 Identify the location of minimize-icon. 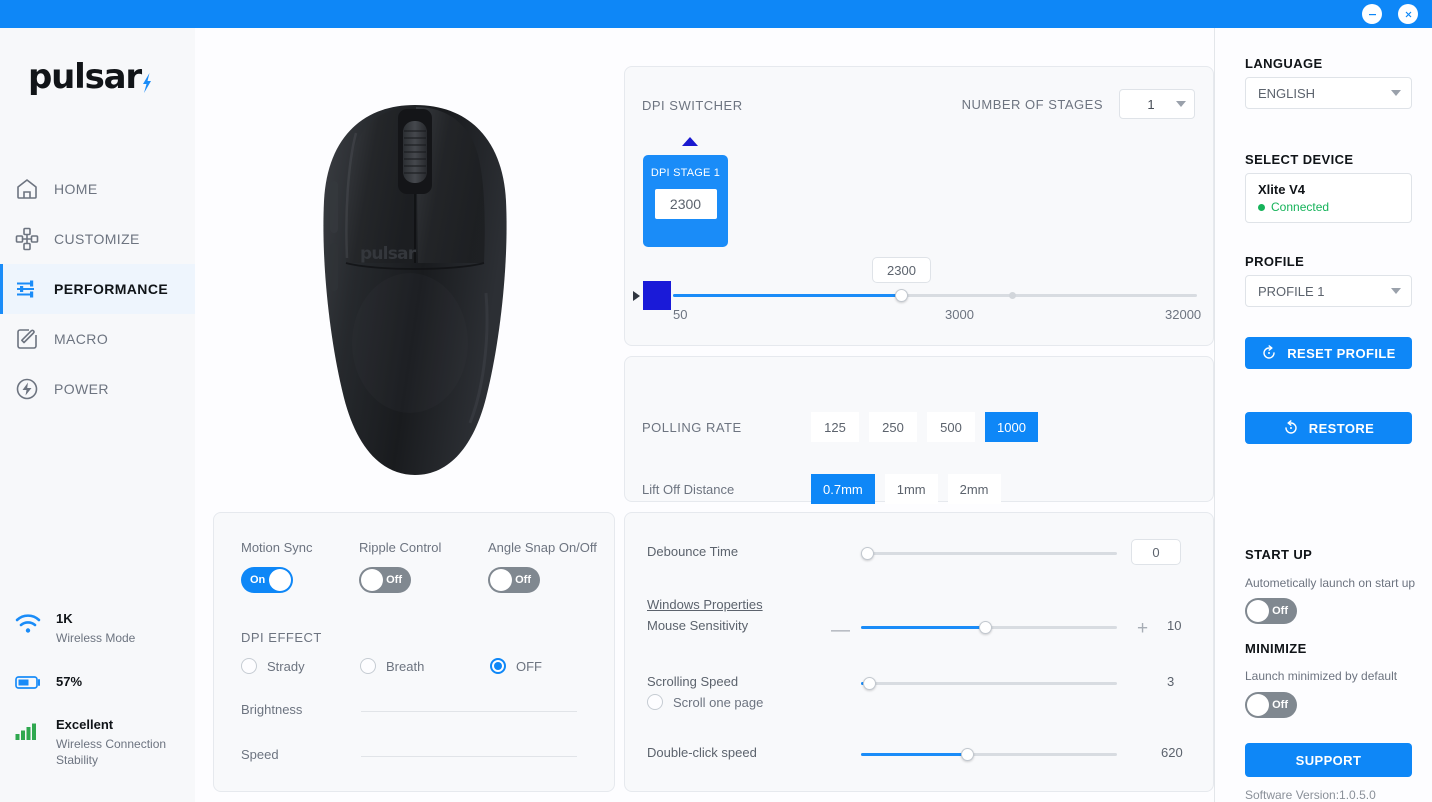
(1372, 14).